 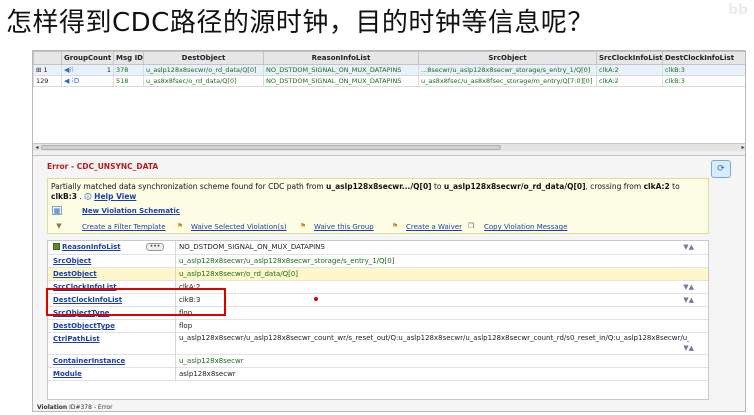 What do you see at coordinates (629, 58) in the screenshot?
I see `grid-header-srcclockinfolist: SrcClockInfoList` at bounding box center [629, 58].